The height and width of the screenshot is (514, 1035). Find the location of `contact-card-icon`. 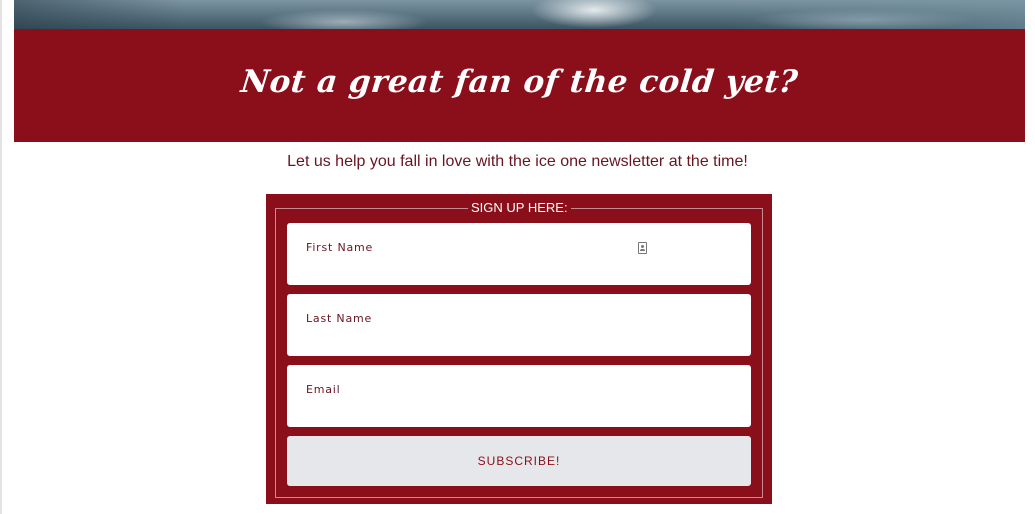

contact-card-icon is located at coordinates (642, 248).